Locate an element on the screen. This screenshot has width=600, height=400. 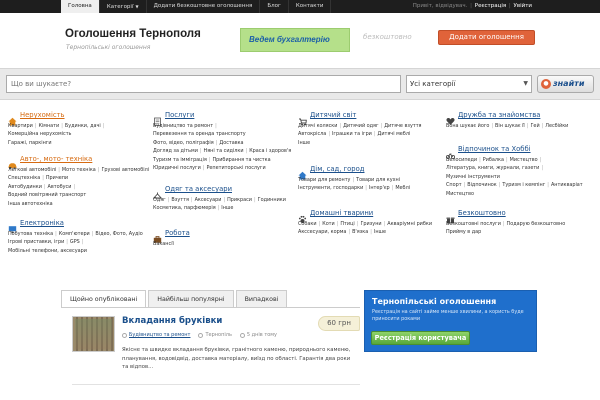
subcategory-link: Подарую безкоштовно is located at coordinates (536, 224).